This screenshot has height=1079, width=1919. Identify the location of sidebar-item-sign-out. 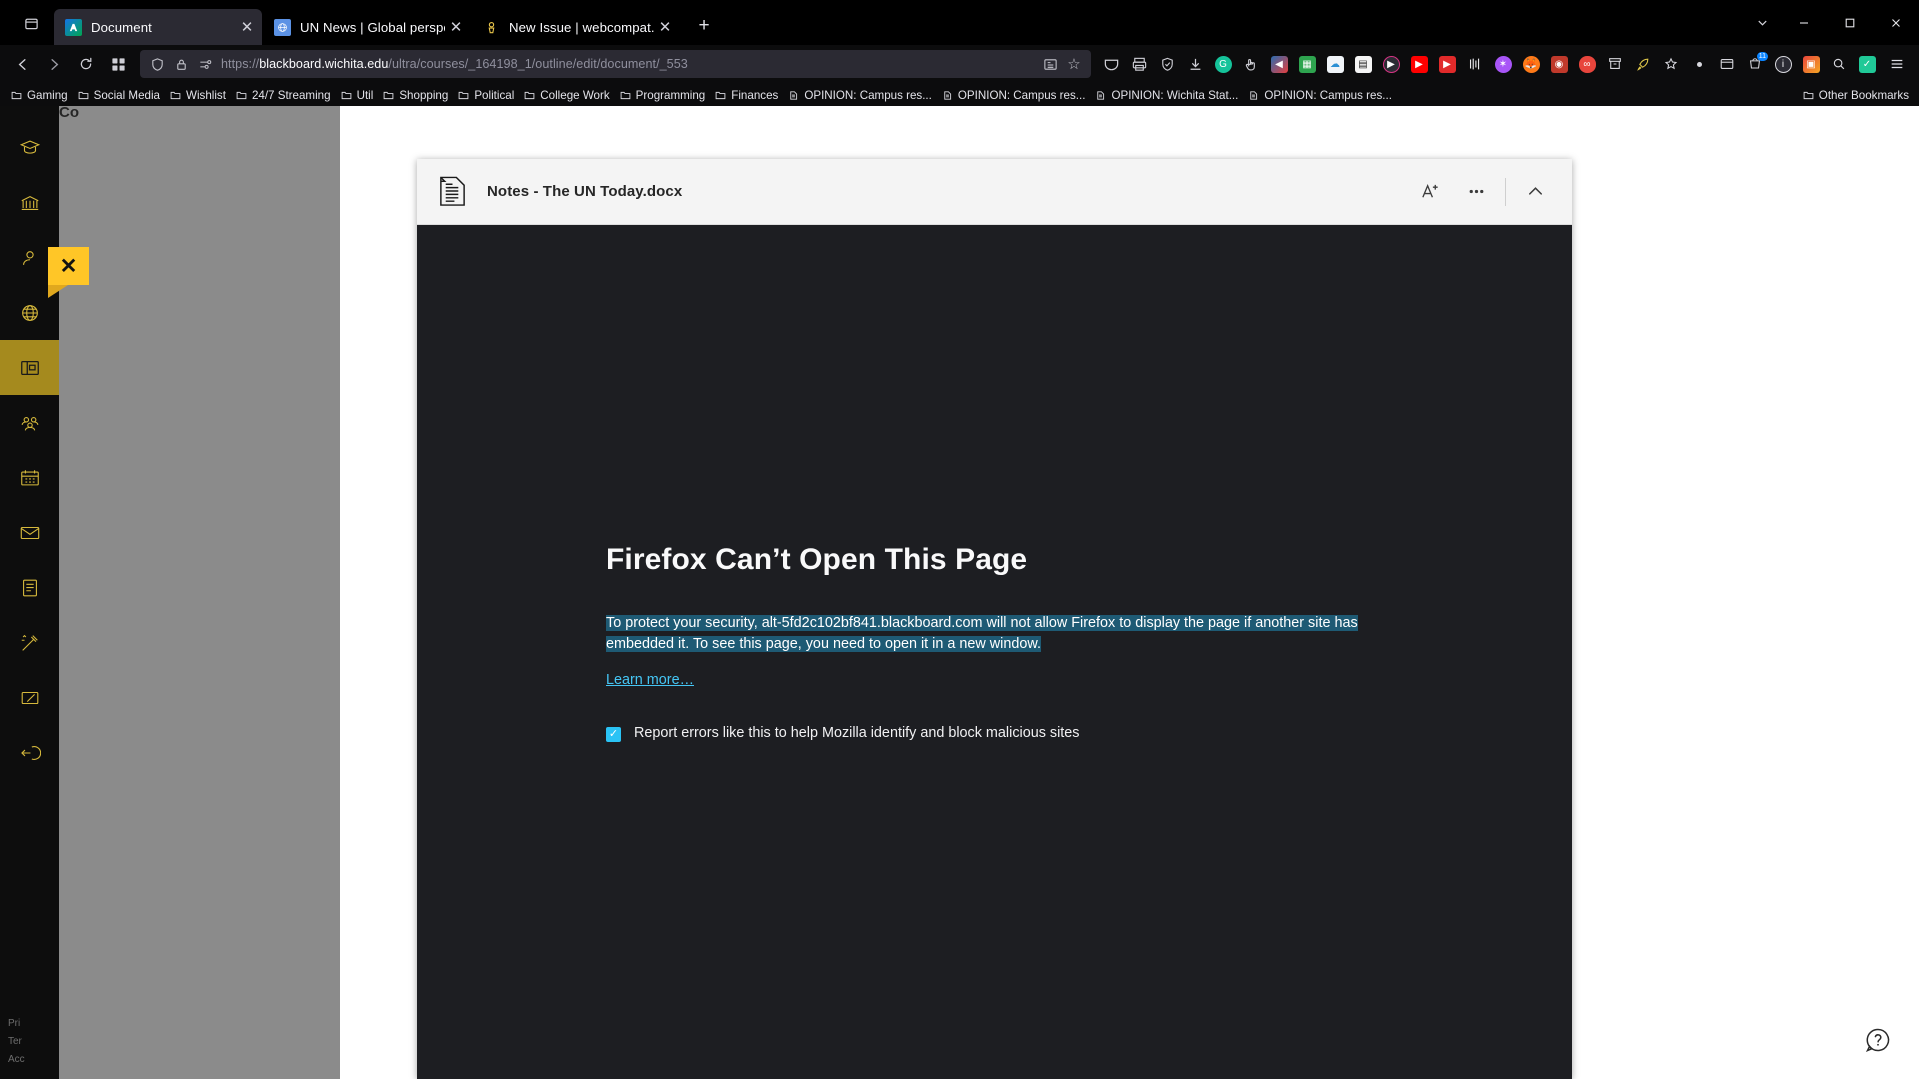
(29, 752).